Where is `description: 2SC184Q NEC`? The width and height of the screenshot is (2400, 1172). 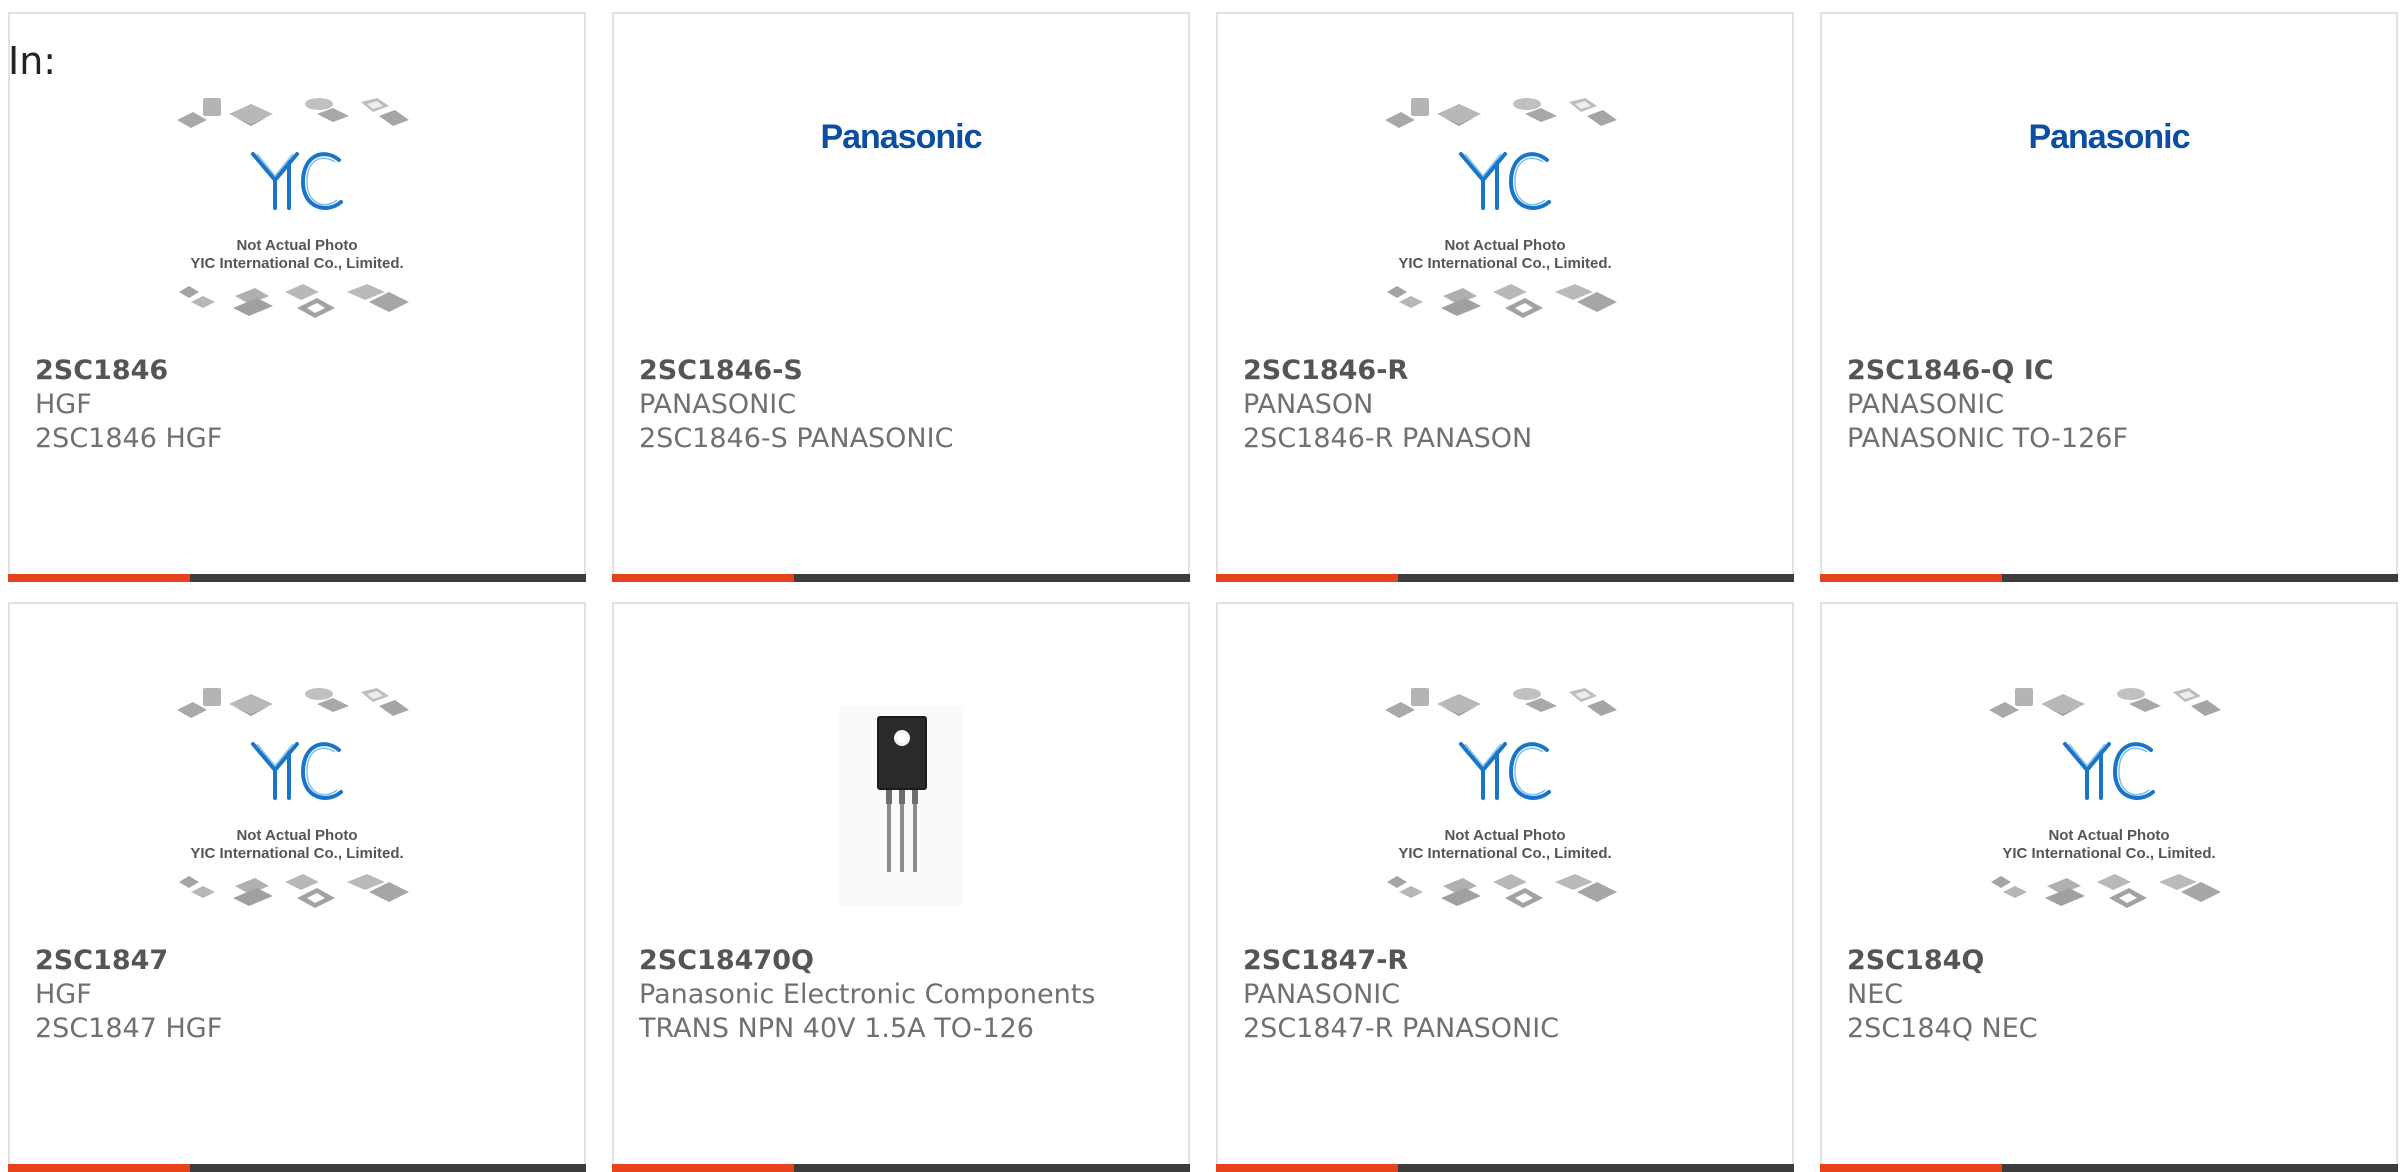 description: 2SC184Q NEC is located at coordinates (1942, 1028).